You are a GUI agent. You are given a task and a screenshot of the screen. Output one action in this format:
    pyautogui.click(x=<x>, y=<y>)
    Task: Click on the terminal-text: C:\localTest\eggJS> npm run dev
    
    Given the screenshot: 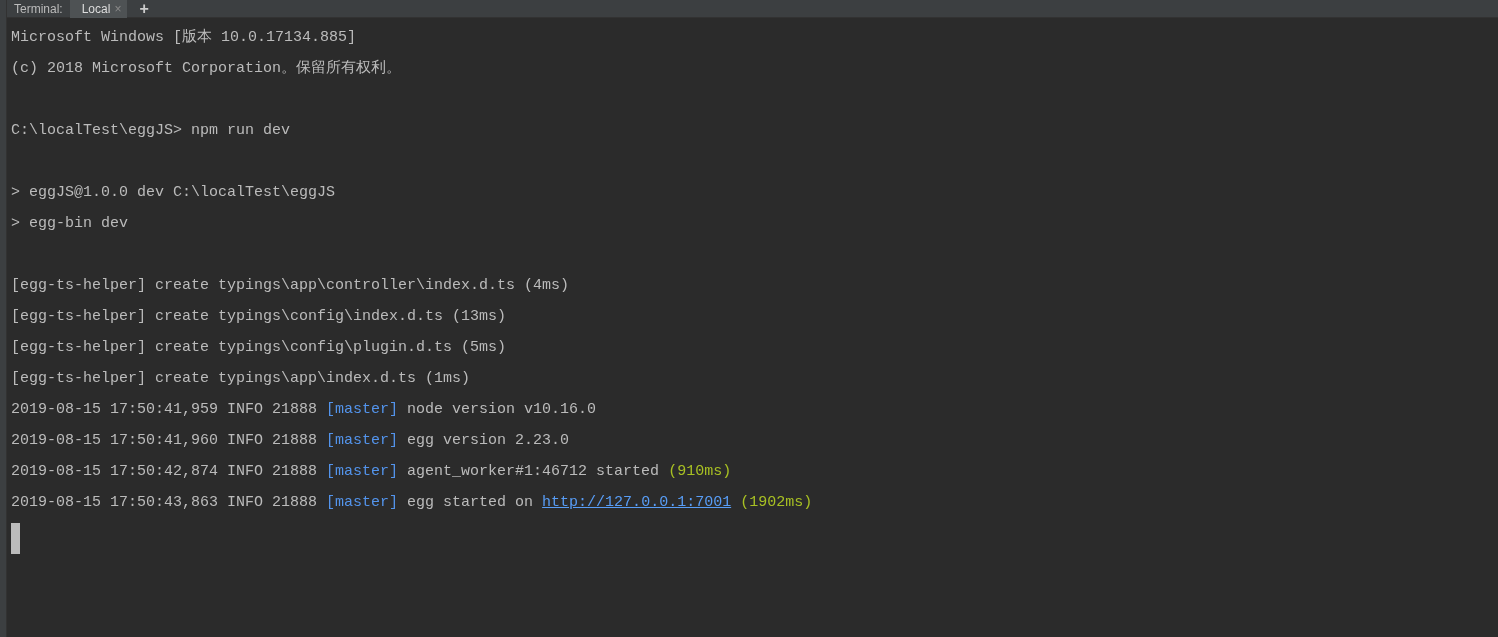 What is the action you would take?
    pyautogui.click(x=151, y=130)
    